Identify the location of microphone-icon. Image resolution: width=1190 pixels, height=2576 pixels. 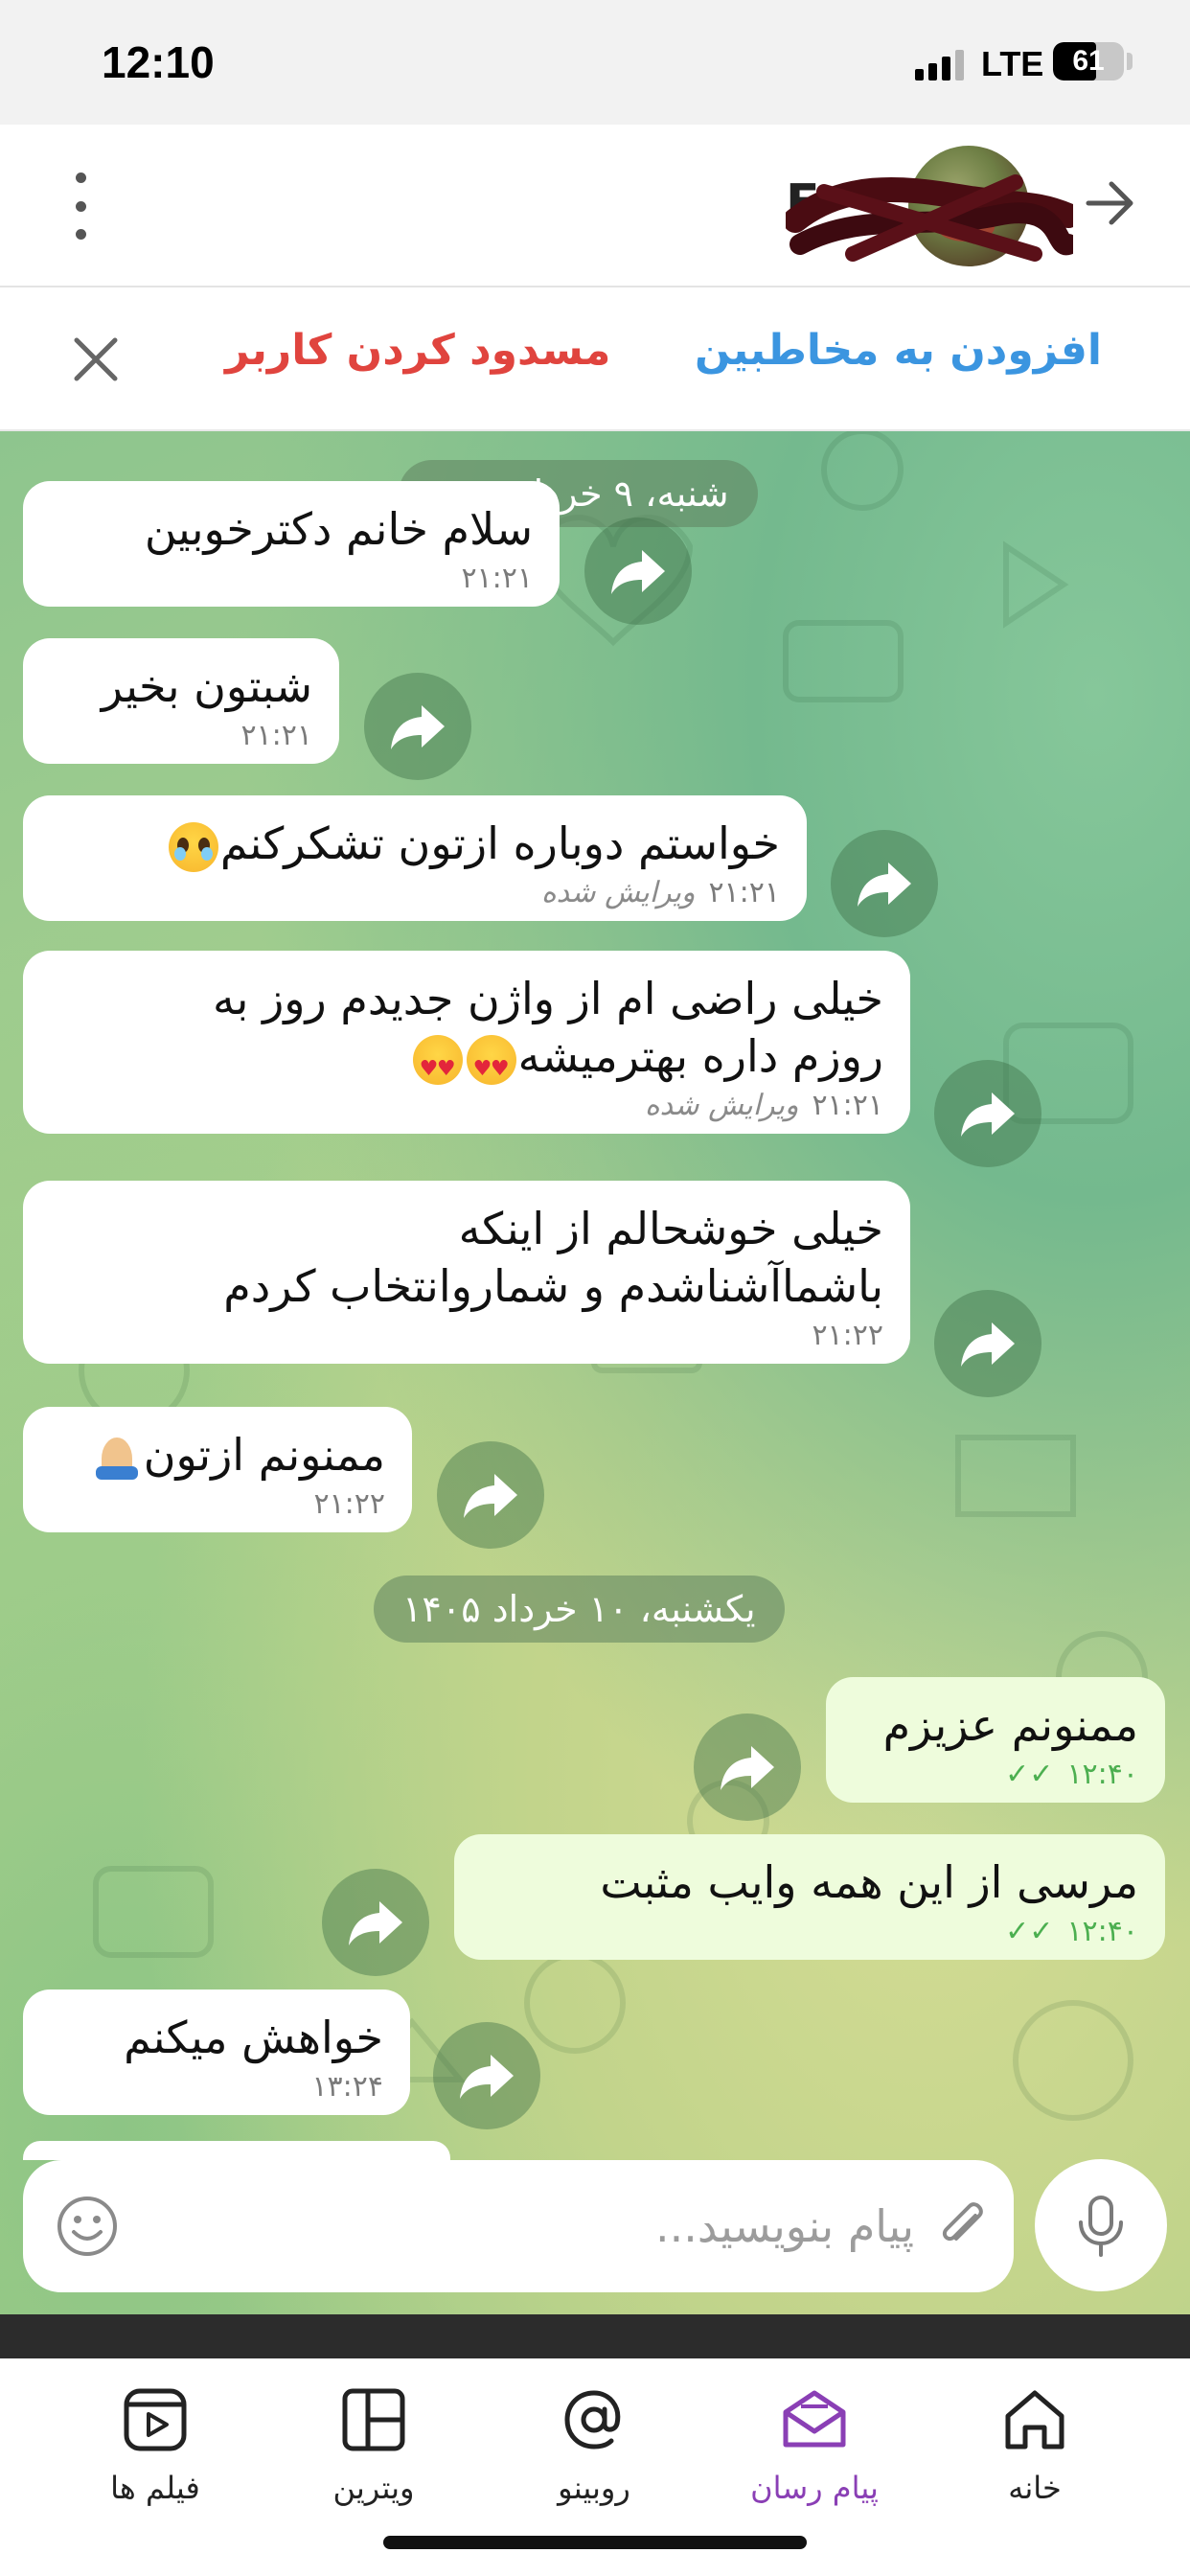
(1101, 2226).